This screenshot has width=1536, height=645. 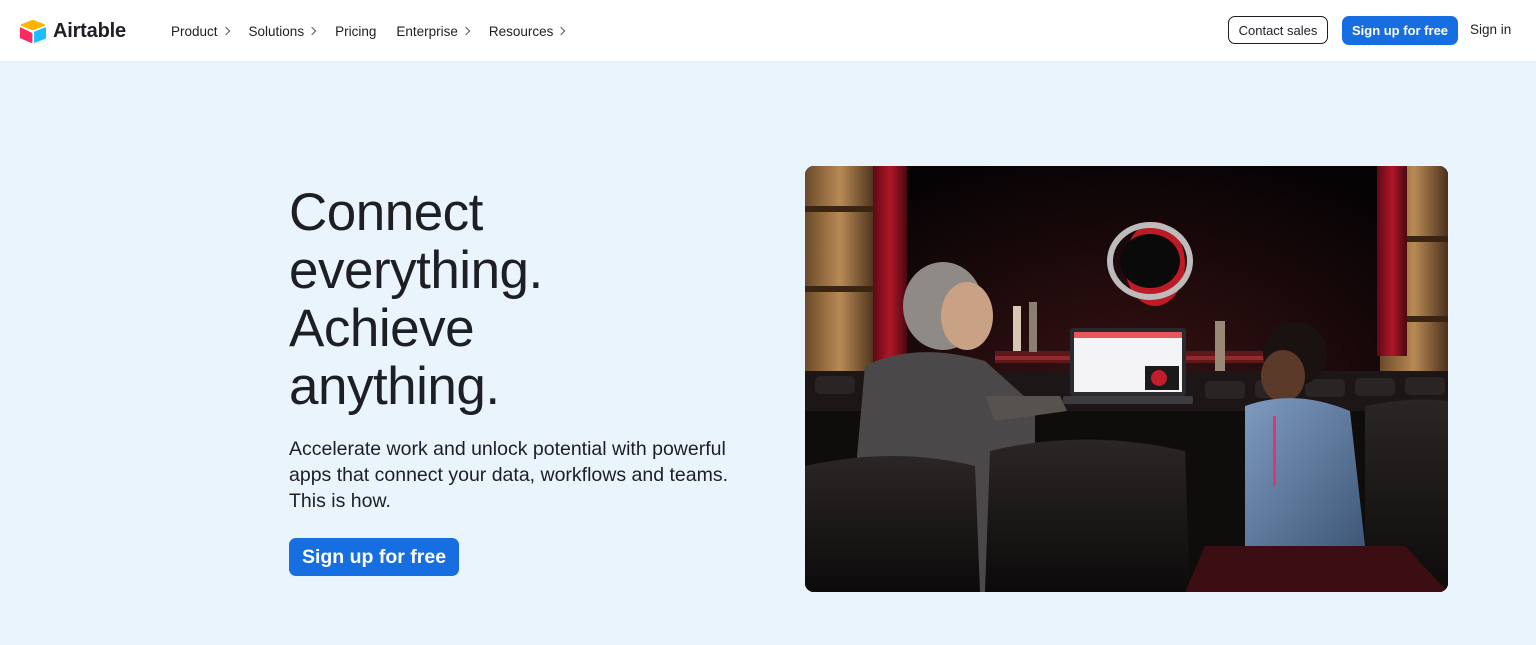 I want to click on nav-product: Product, so click(x=200, y=31).